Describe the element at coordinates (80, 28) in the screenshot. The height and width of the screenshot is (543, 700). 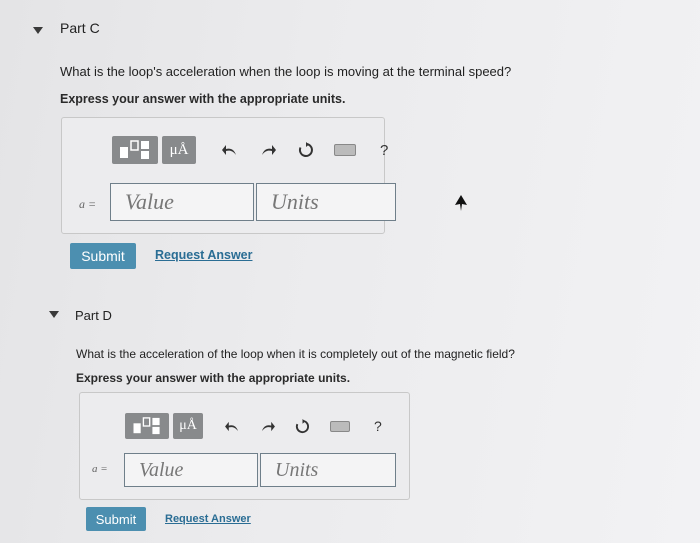
I see `part-c-title: Part C` at that location.